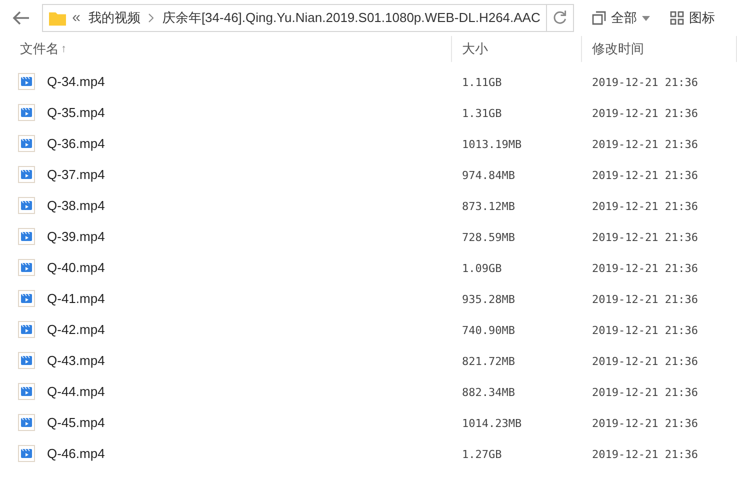 This screenshot has width=737, height=498. What do you see at coordinates (646, 18) in the screenshot?
I see `caret-icon` at bounding box center [646, 18].